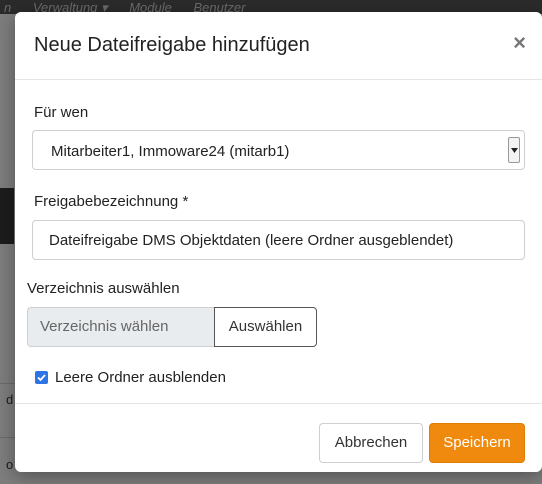 The image size is (542, 484). Describe the element at coordinates (265, 327) in the screenshot. I see `choose-directory-button: Auswählen` at that location.